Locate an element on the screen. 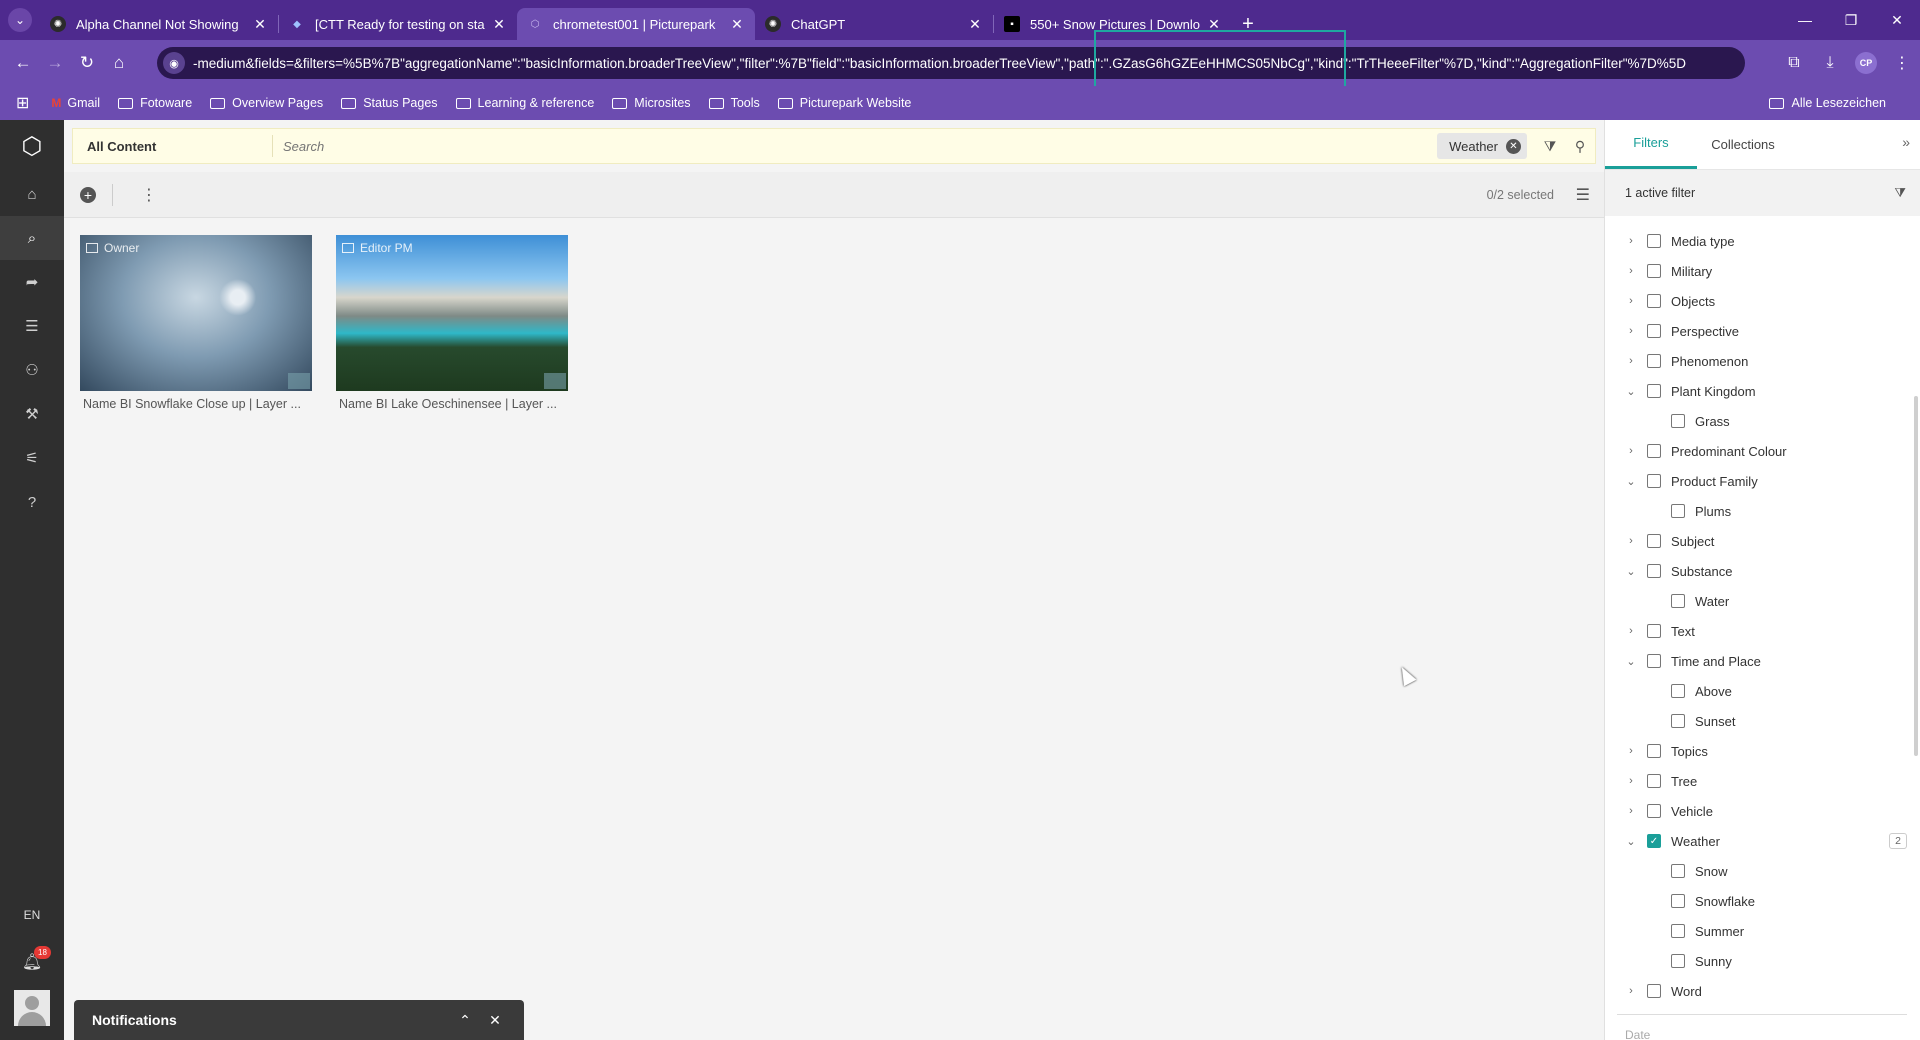 The image size is (1920, 1040). remove-chip-icon: ✕ is located at coordinates (1513, 146).